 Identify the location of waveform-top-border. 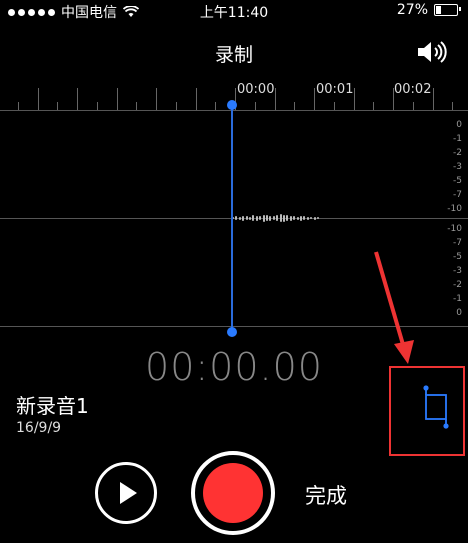
(234, 110).